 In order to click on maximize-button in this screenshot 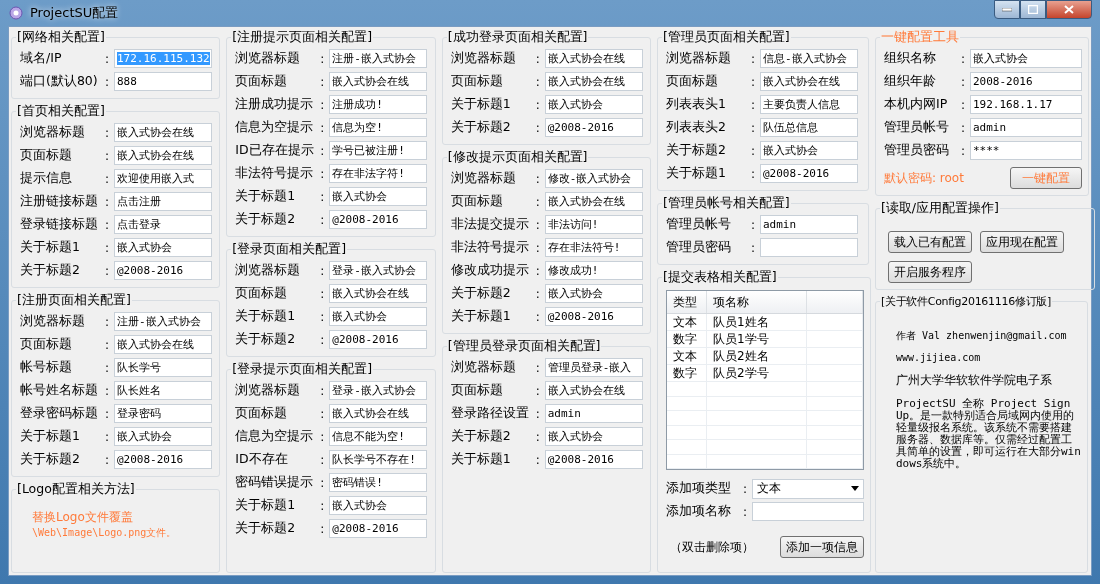, I will do `click(1033, 9)`.